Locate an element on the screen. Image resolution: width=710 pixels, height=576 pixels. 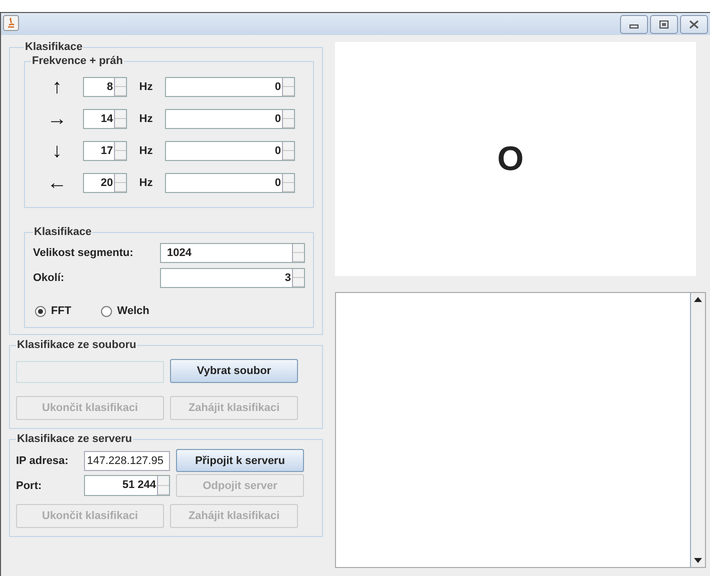
panel-title: Klasifikace ze serveru is located at coordinates (74, 439).